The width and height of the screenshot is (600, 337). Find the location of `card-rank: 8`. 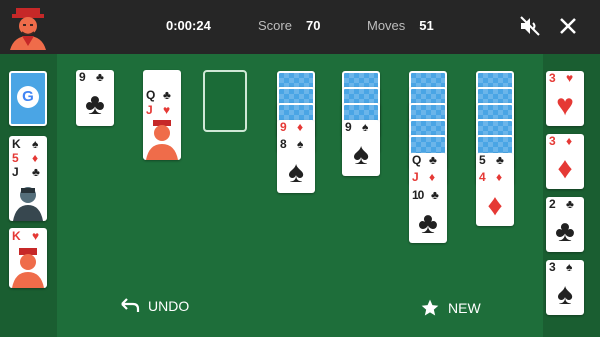

card-rank: 8 is located at coordinates (283, 144).